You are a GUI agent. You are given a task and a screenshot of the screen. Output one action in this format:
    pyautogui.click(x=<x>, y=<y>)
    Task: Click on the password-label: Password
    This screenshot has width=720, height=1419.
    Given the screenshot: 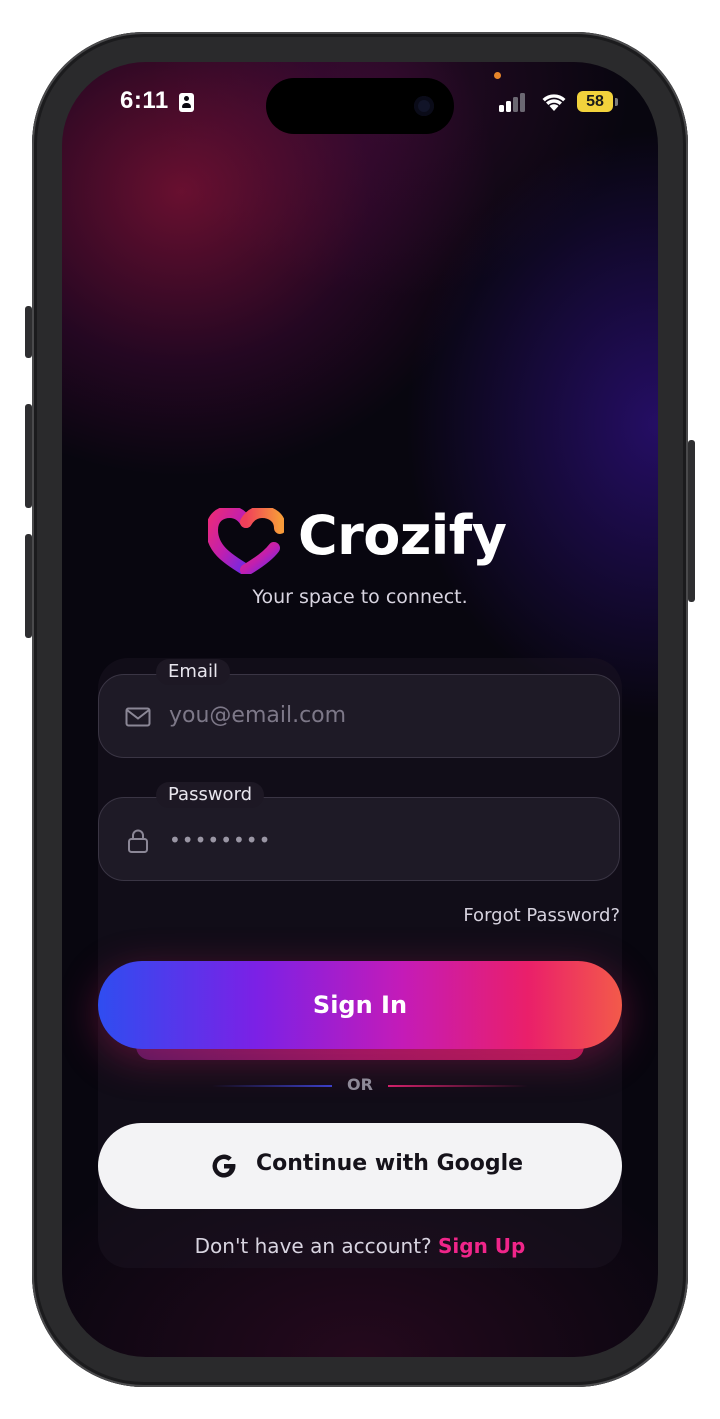 What is the action you would take?
    pyautogui.click(x=210, y=795)
    